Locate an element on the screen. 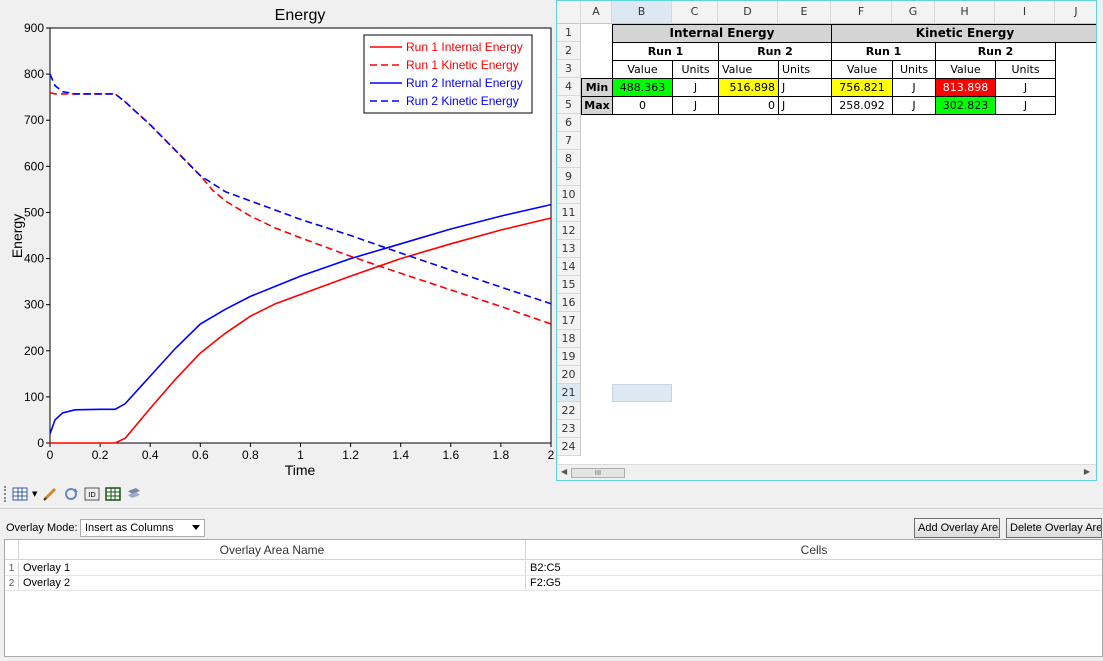 Image resolution: width=1103 pixels, height=661 pixels. scroll-thumb: III is located at coordinates (598, 473).